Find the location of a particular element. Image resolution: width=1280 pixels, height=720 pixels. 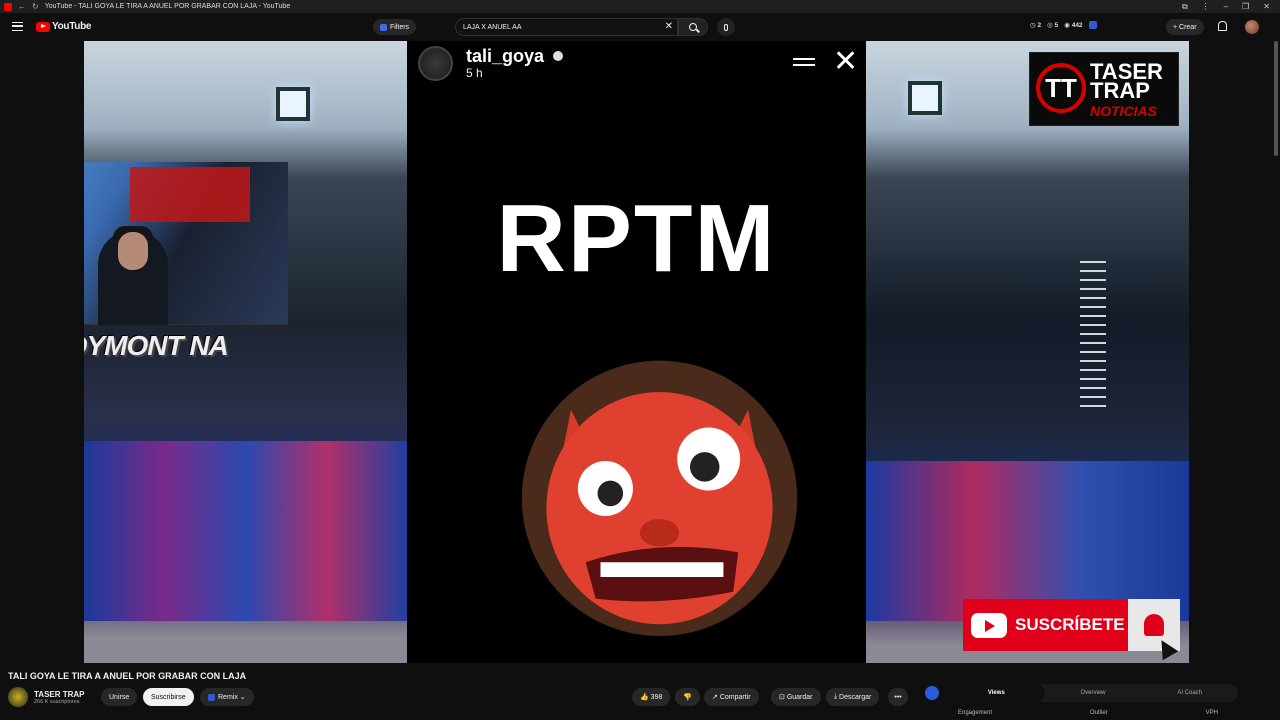

reload-icon: ↻ is located at coordinates (35, 6).